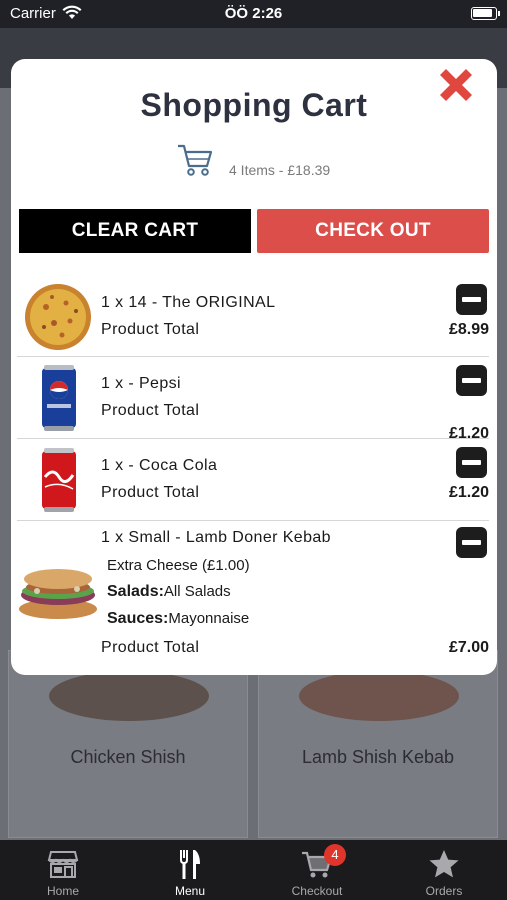  I want to click on page-title: Shopping Cart, so click(254, 105).